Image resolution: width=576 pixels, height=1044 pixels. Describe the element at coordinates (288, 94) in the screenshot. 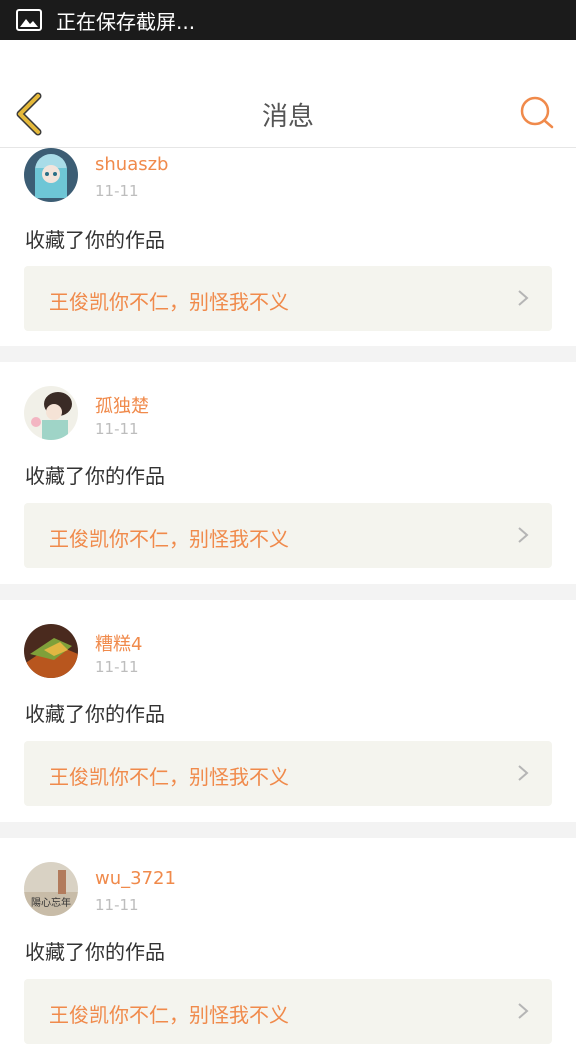

I see `top-bar: 消息` at that location.